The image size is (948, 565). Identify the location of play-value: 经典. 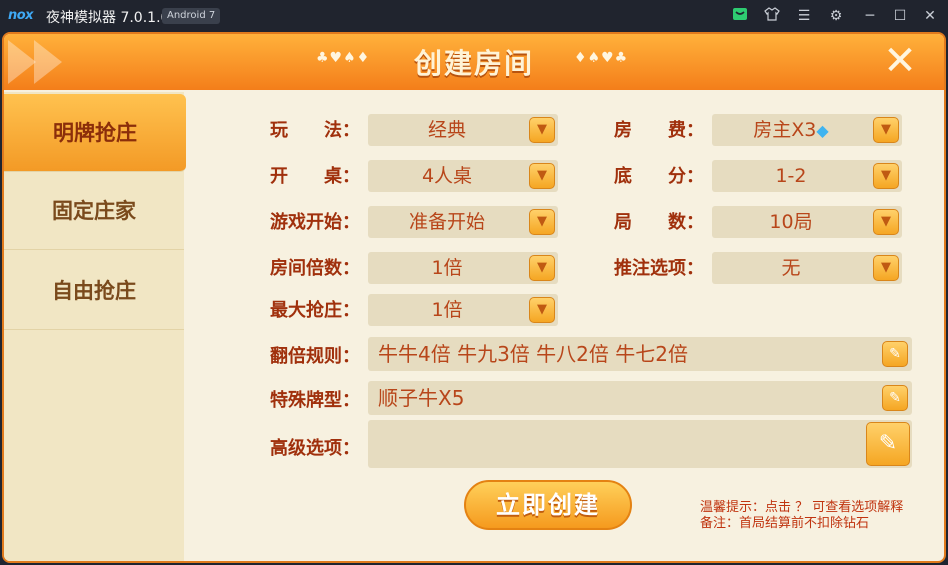
(446, 130).